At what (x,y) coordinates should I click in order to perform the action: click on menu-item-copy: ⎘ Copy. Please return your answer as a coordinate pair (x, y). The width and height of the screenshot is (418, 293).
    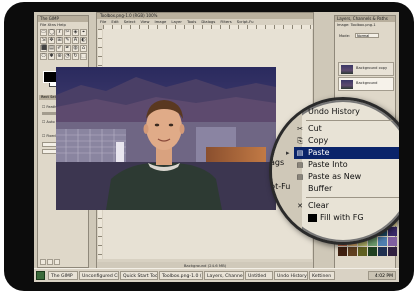
    Looking at the image, I should click on (346, 141).